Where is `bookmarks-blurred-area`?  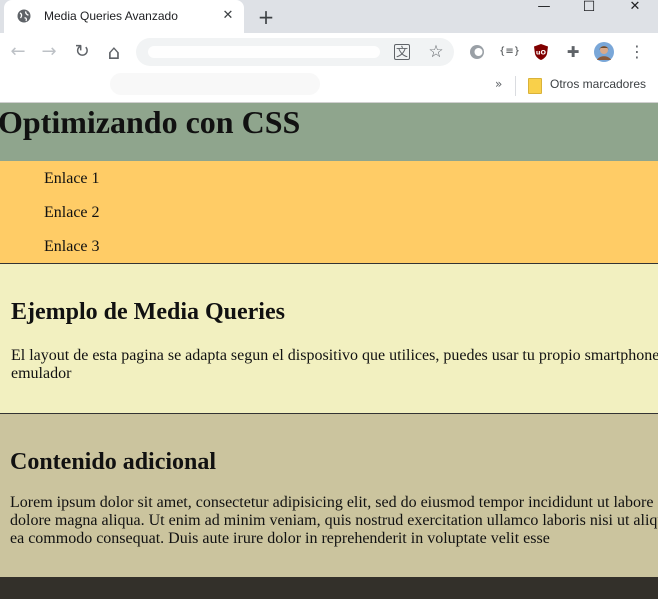
bookmarks-blurred-area is located at coordinates (215, 84).